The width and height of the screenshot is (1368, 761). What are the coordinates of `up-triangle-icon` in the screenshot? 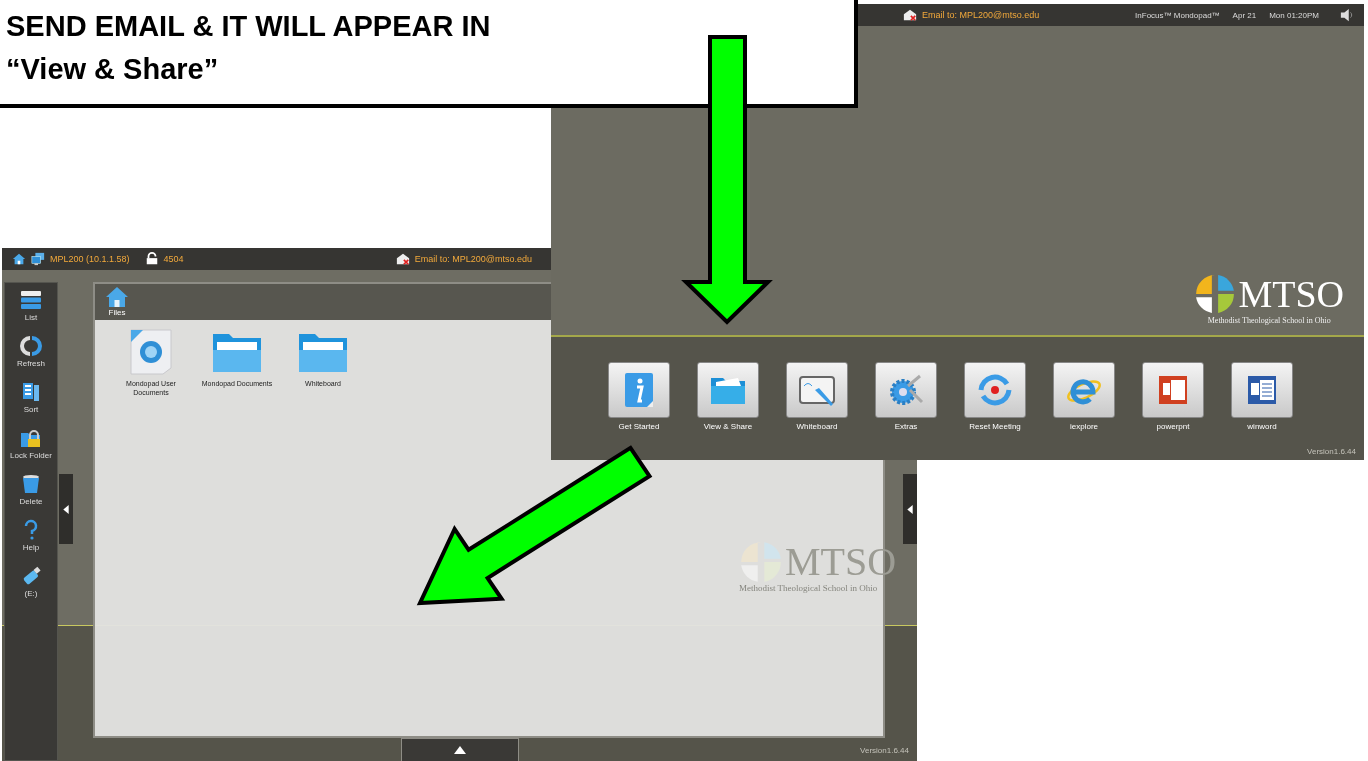 It's located at (460, 750).